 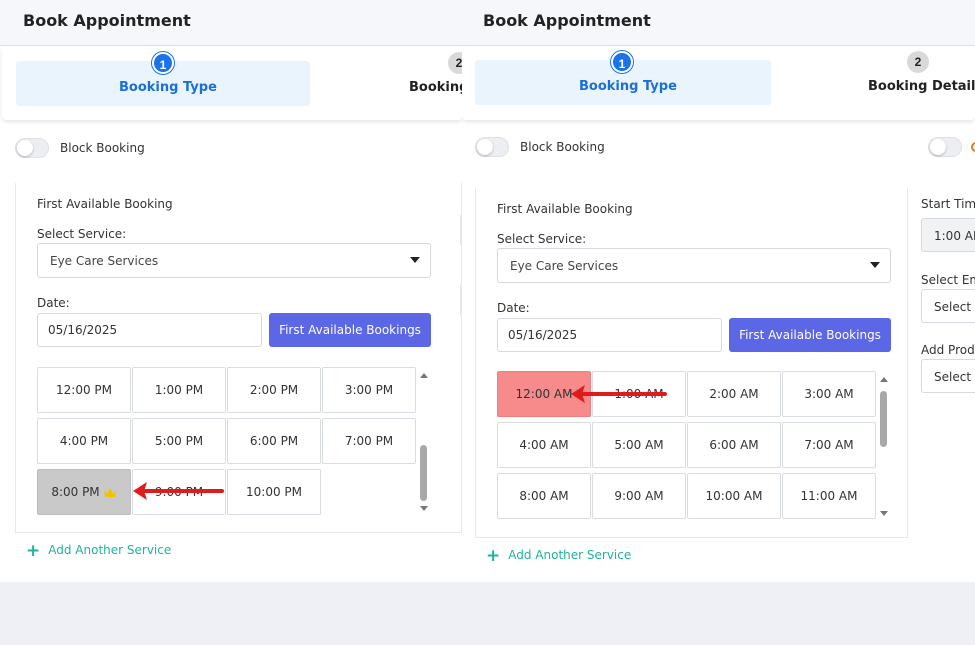 I want to click on cut-off-toggle-label, so click(x=973, y=147).